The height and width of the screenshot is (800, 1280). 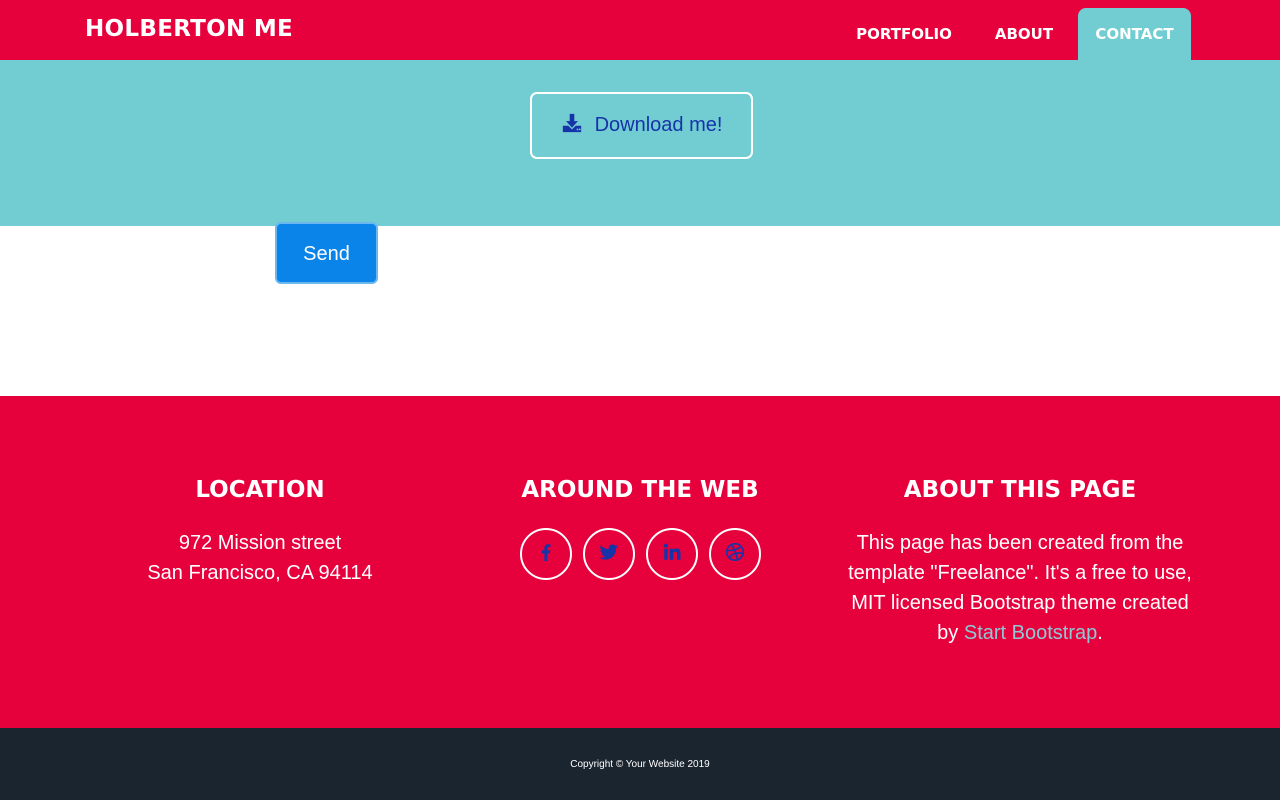 I want to click on linkedin-button, so click(x=671, y=554).